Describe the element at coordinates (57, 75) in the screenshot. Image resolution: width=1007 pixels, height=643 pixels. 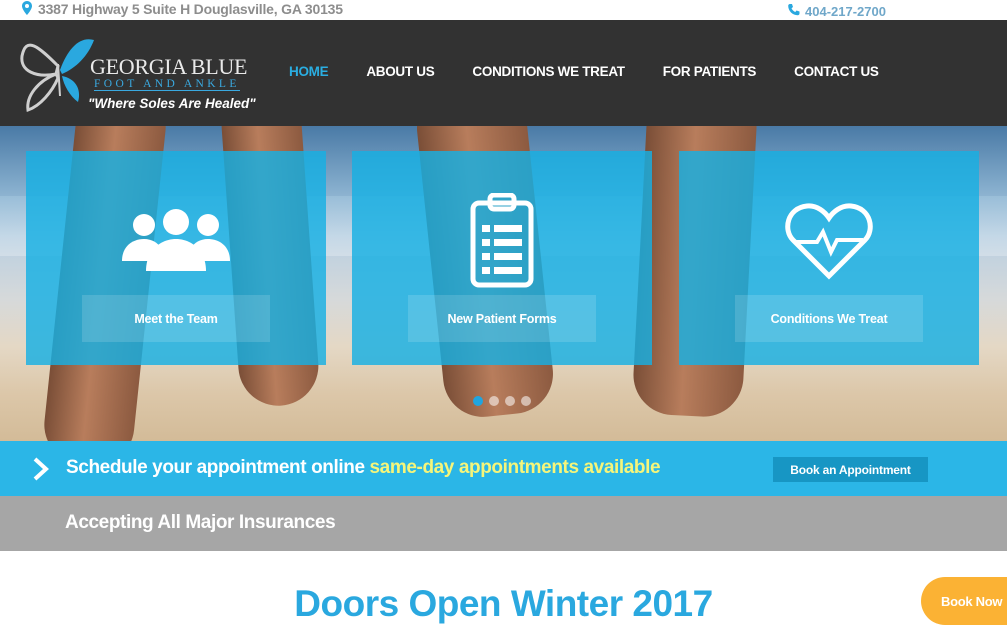
I see `butterfly-icon` at that location.